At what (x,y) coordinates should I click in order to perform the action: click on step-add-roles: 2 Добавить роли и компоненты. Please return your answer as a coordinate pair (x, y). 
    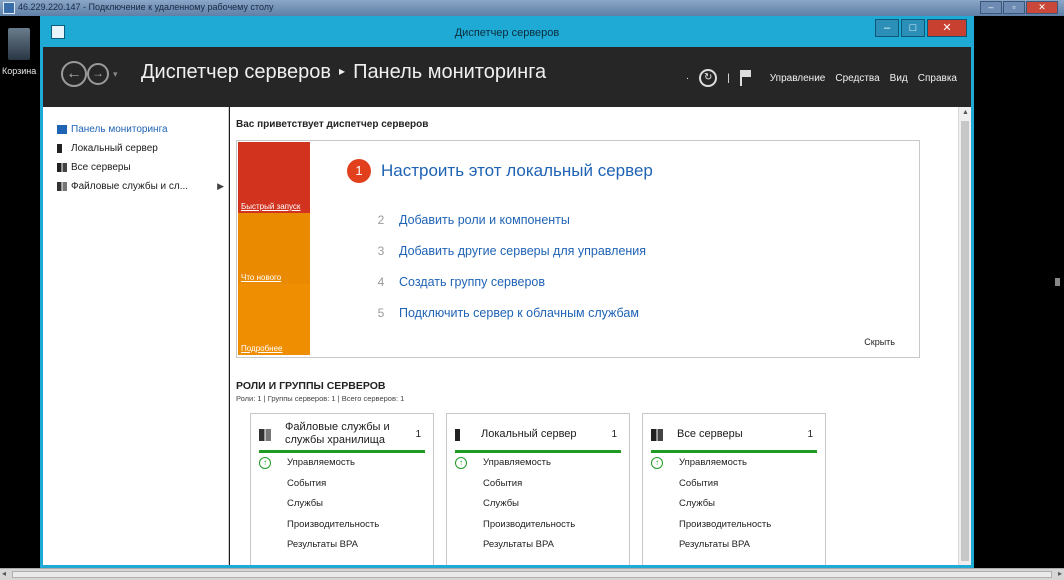
    Looking at the image, I should click on (471, 220).